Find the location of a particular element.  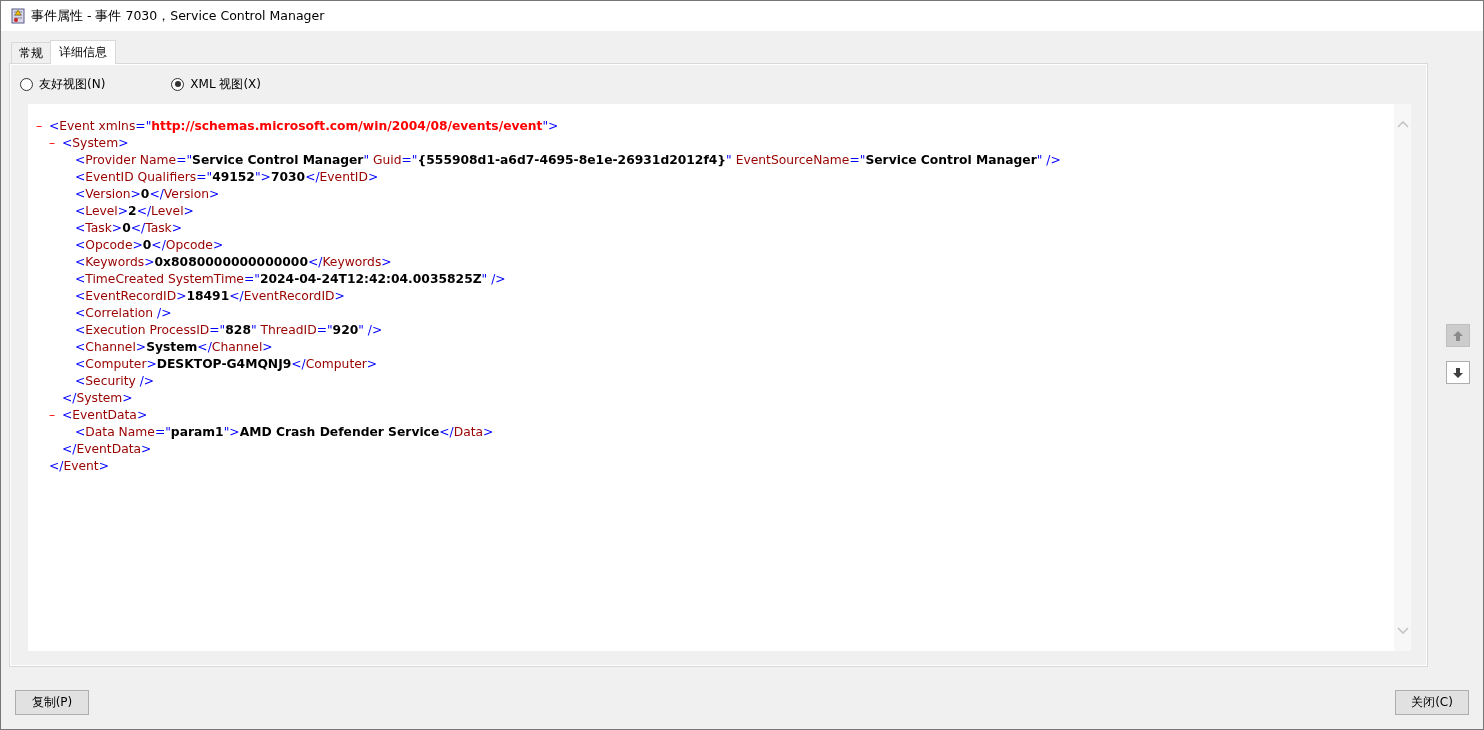

next-button is located at coordinates (1458, 372).